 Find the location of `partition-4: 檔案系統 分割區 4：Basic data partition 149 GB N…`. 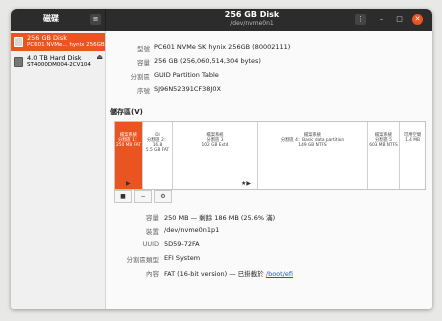

partition-4: 檔案系統 分割區 4：Basic data partition 149 GB N… is located at coordinates (313, 155).